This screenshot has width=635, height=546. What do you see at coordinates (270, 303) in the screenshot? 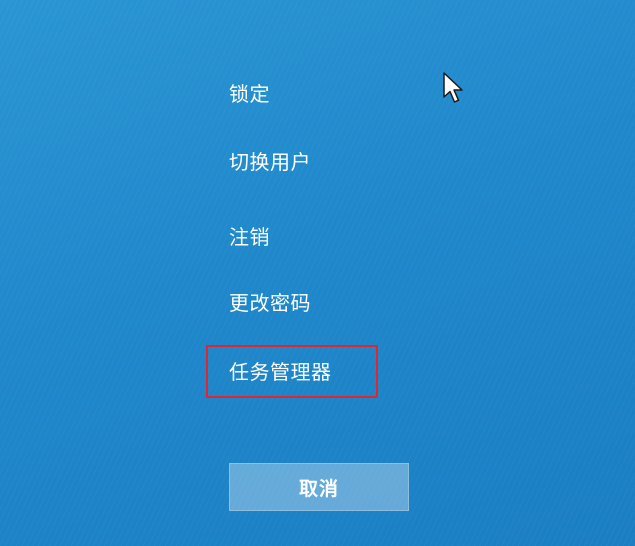
I see `menu-item-change-password: 更改密码` at bounding box center [270, 303].